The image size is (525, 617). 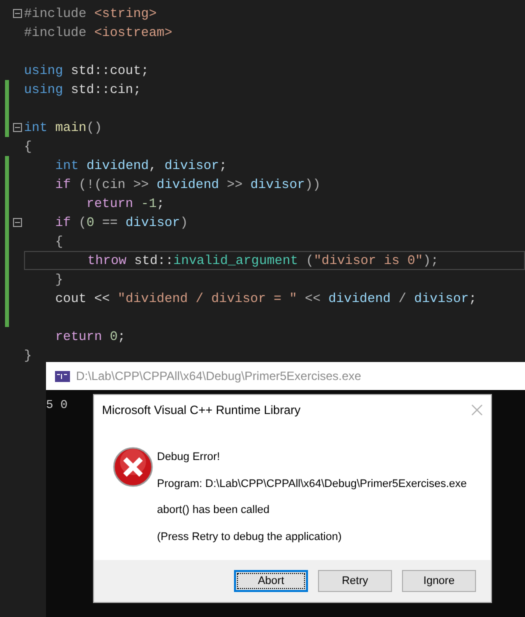 What do you see at coordinates (439, 581) in the screenshot?
I see `dialog-button: Ignore` at bounding box center [439, 581].